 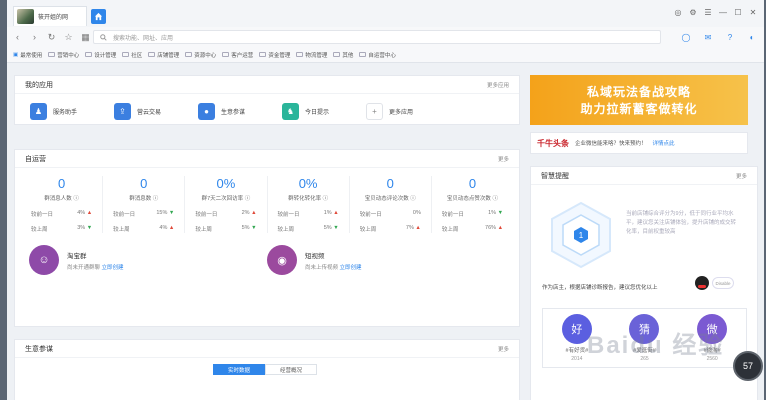 I want to click on app-item: ♞ 今日提示, so click(x=324, y=111).